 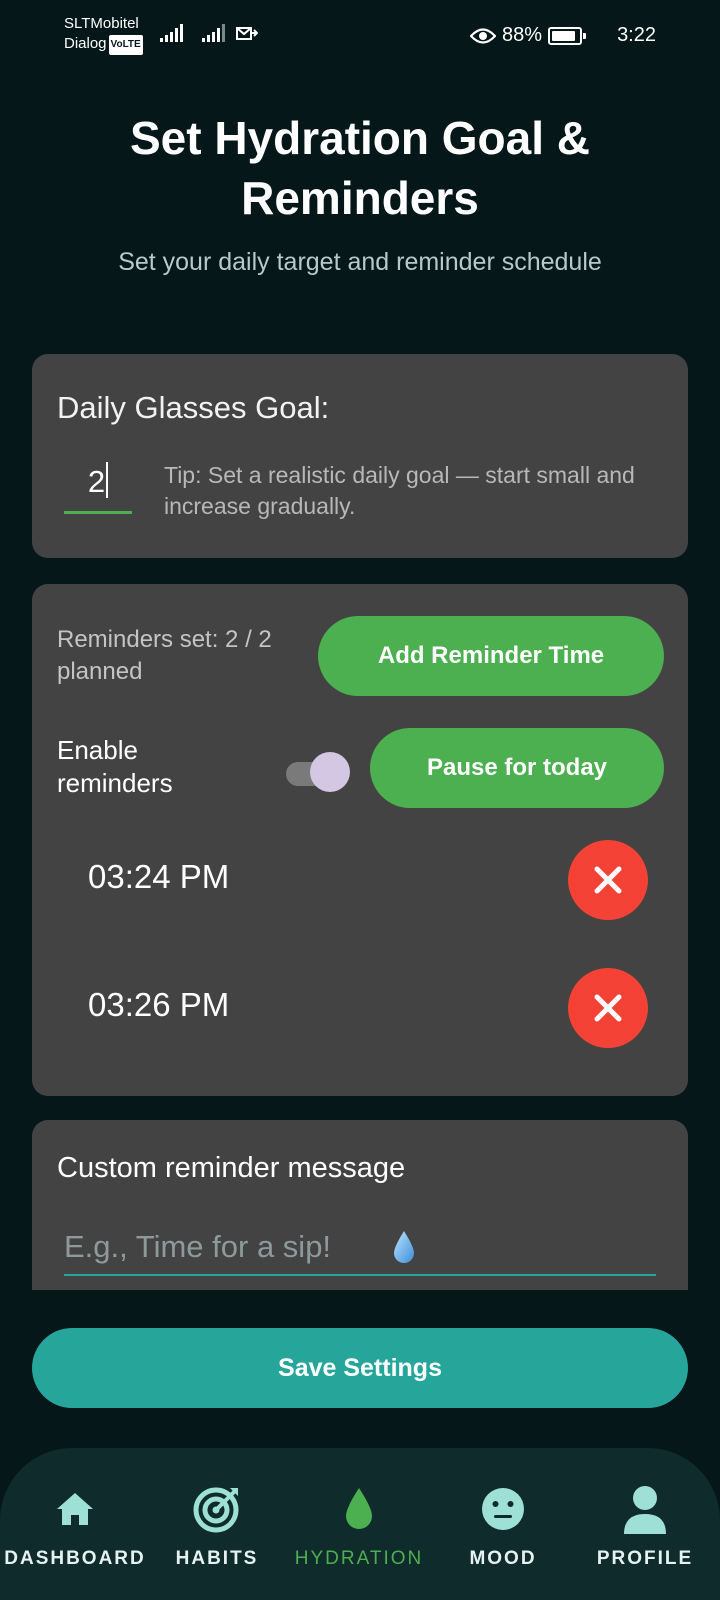 I want to click on nav-mood: MOOD, so click(x=503, y=1527).